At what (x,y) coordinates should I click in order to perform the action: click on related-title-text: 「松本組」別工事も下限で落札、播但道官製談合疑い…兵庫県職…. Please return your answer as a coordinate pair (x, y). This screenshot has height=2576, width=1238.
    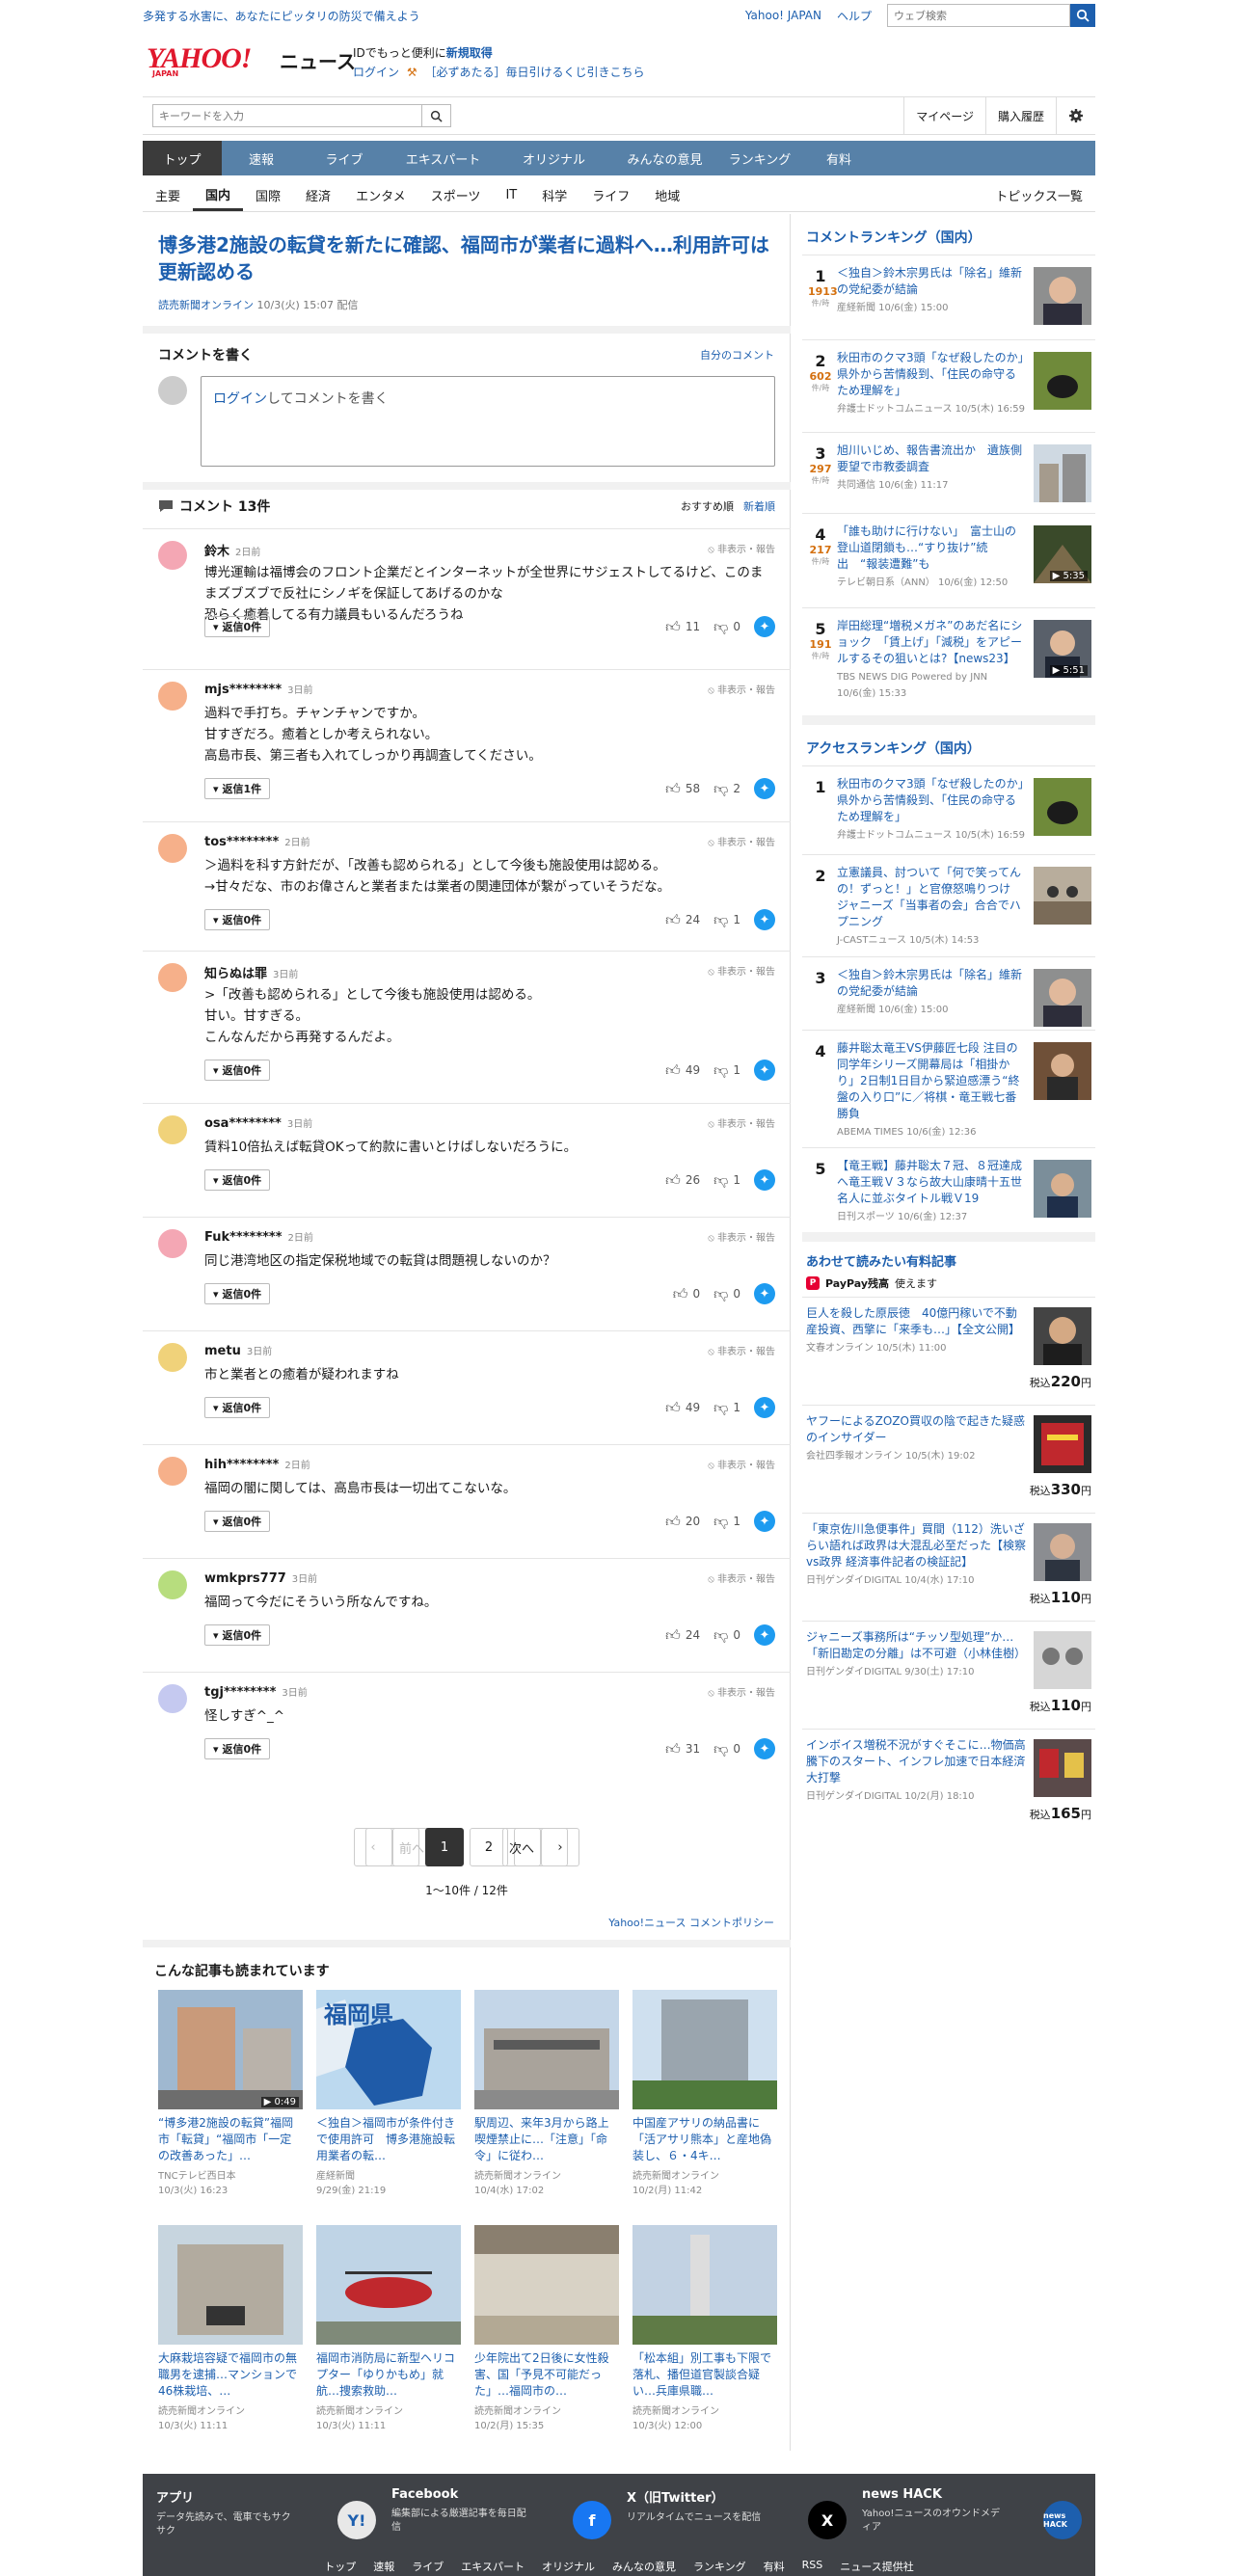
    Looking at the image, I should click on (704, 2376).